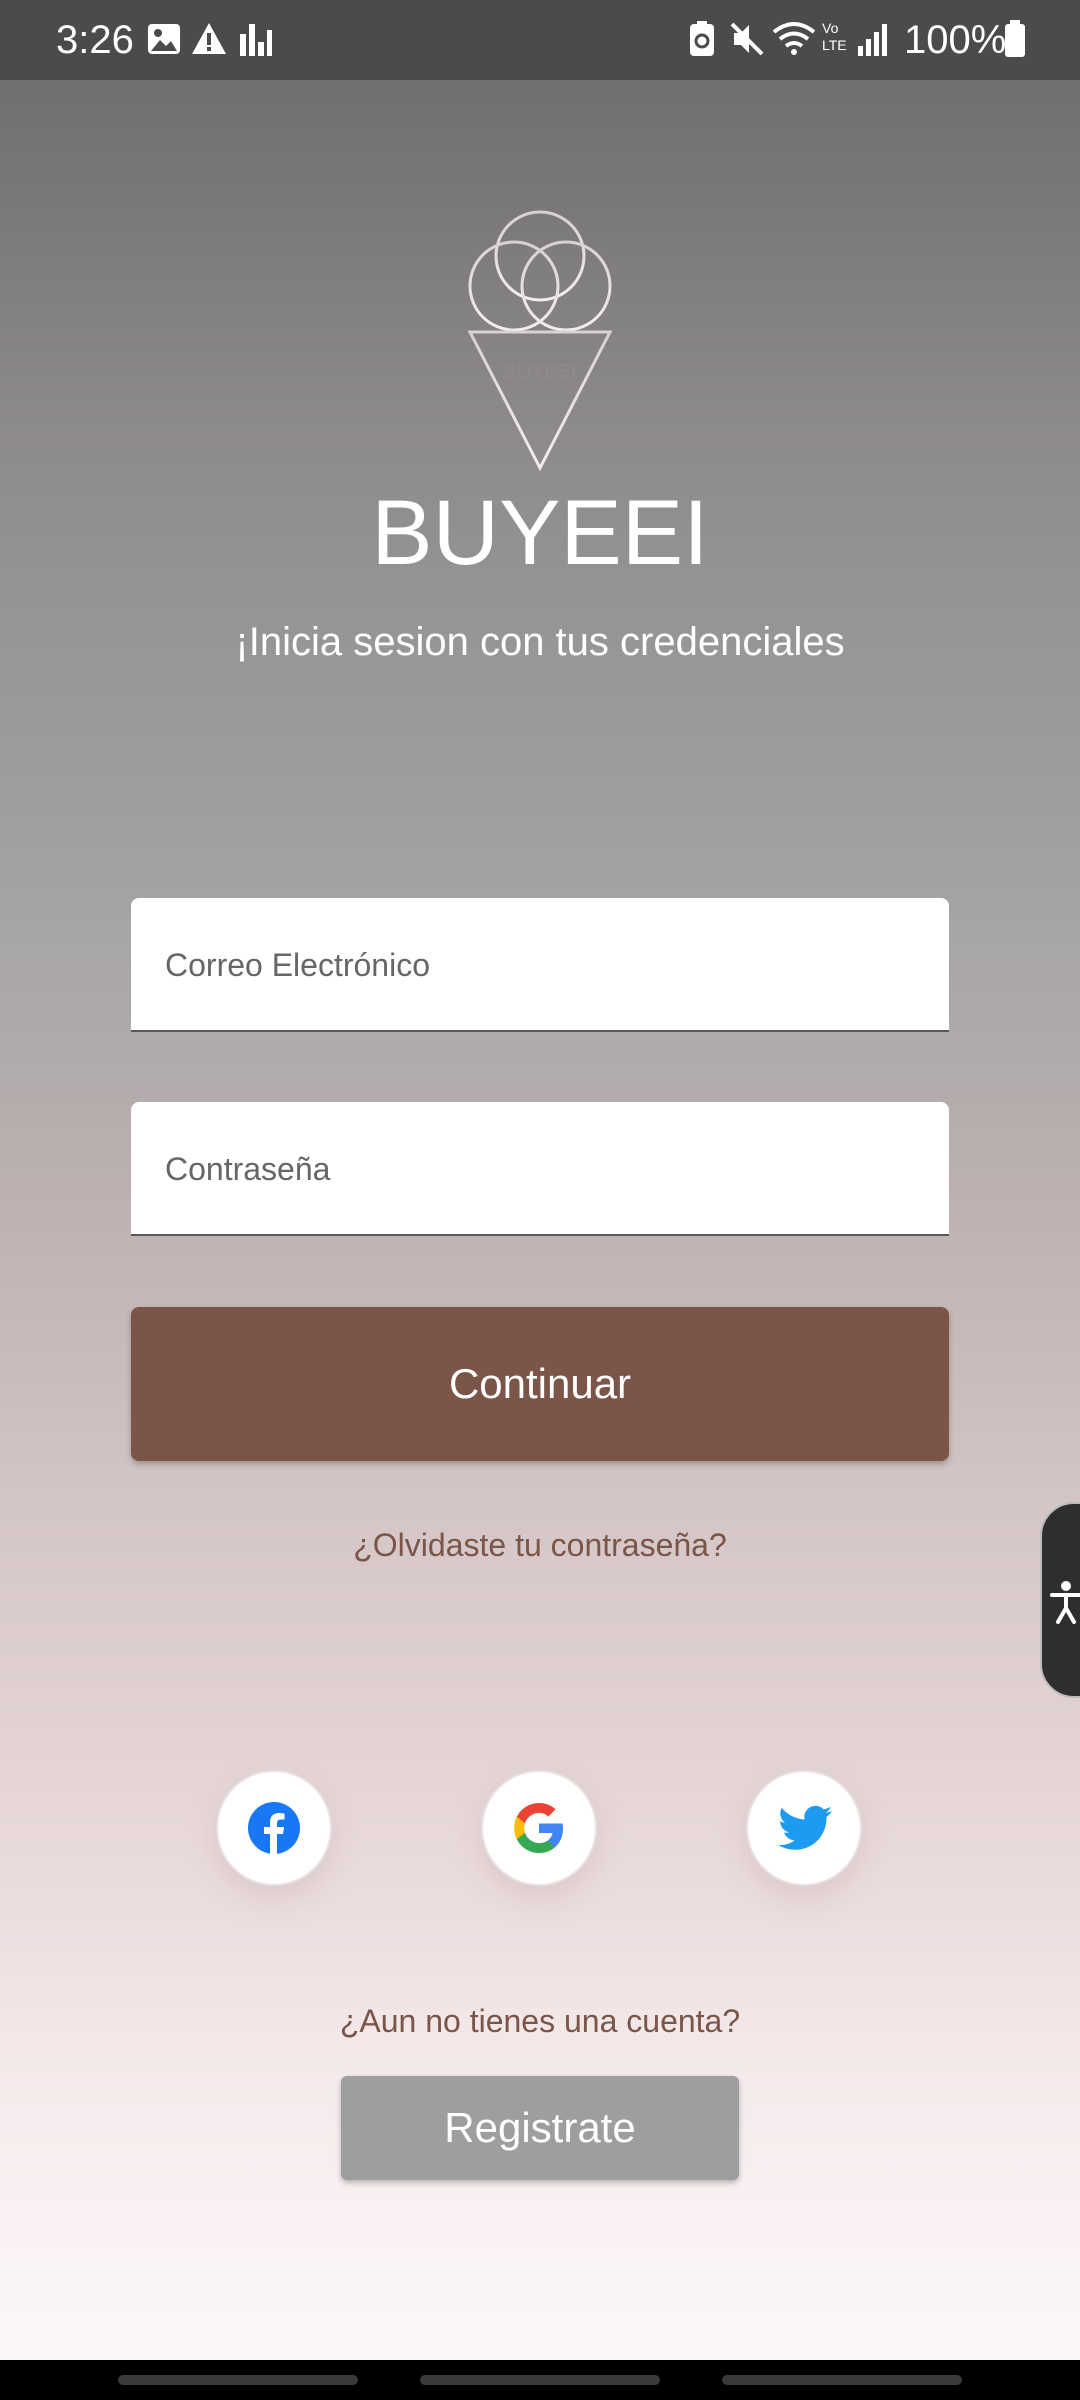 This screenshot has width=1080, height=2400. I want to click on battery-icon, so click(1015, 38).